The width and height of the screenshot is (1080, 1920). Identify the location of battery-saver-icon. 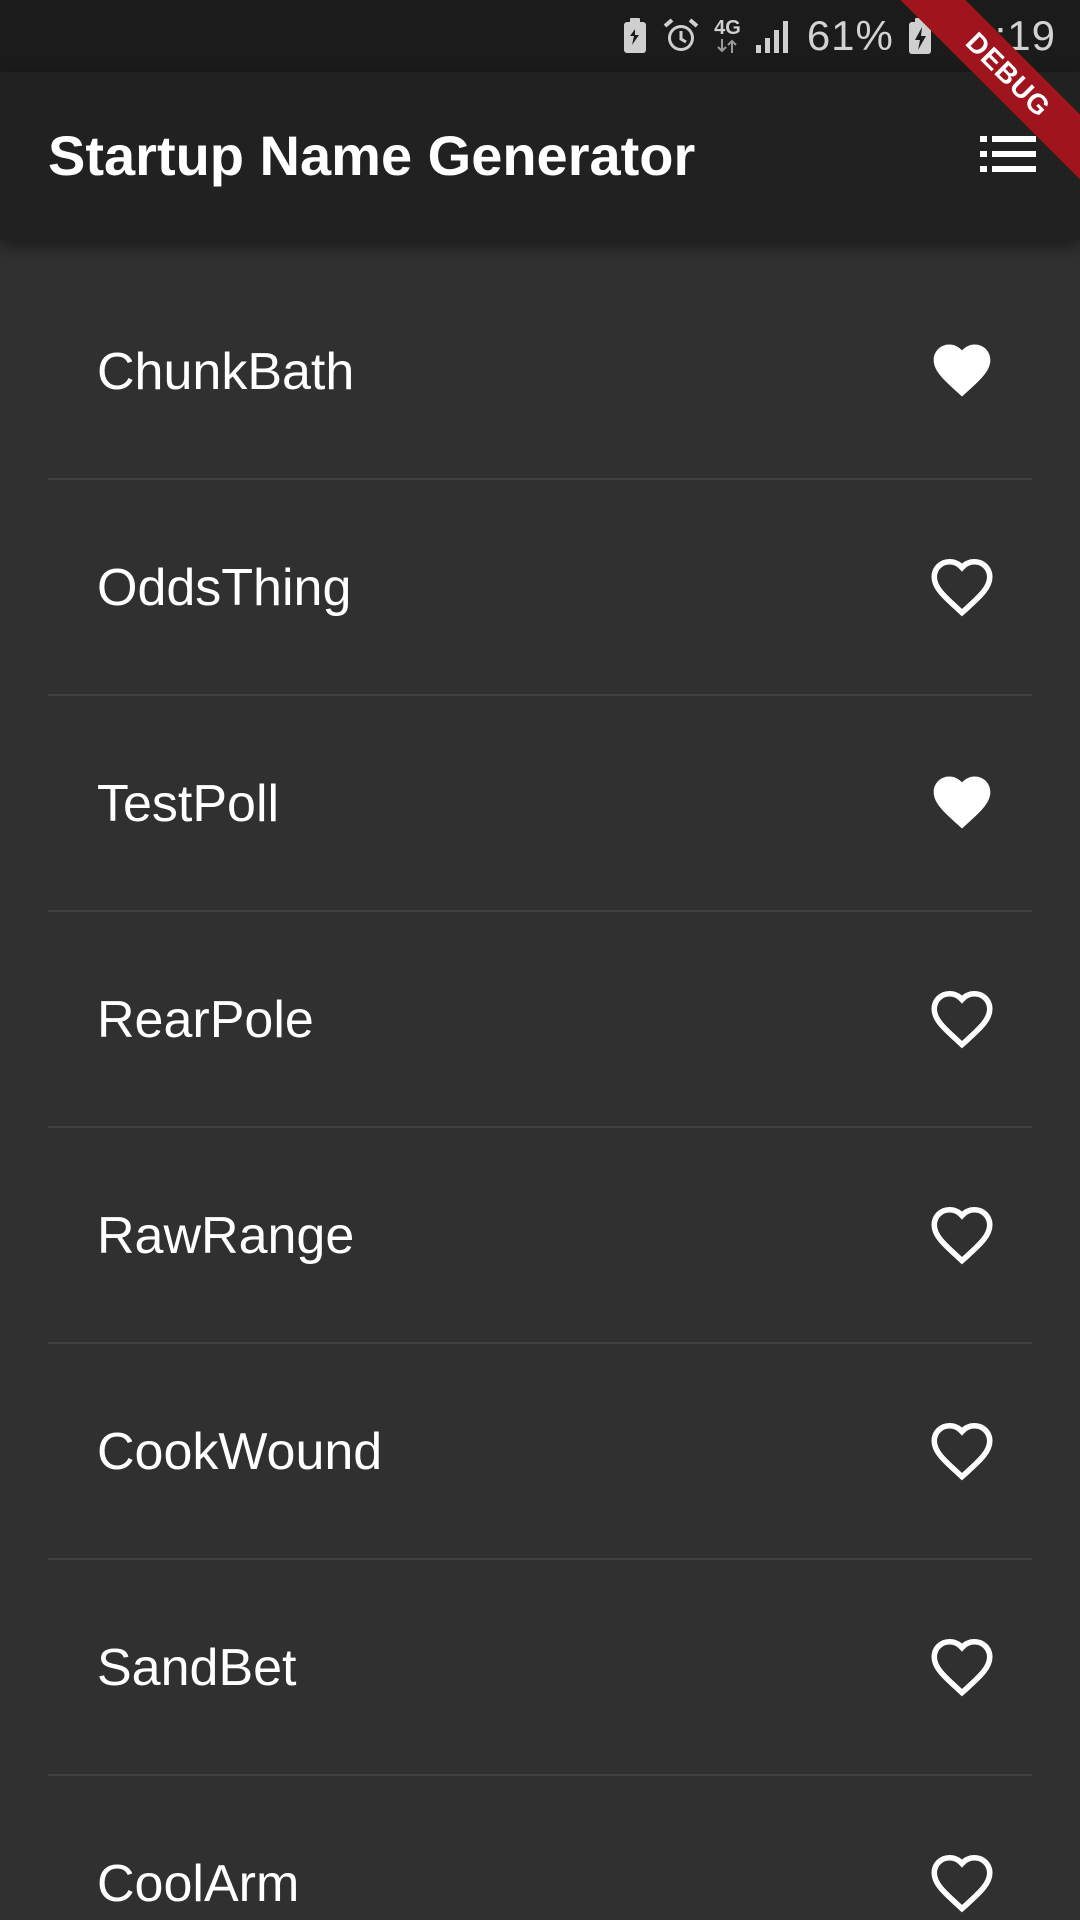
(635, 36).